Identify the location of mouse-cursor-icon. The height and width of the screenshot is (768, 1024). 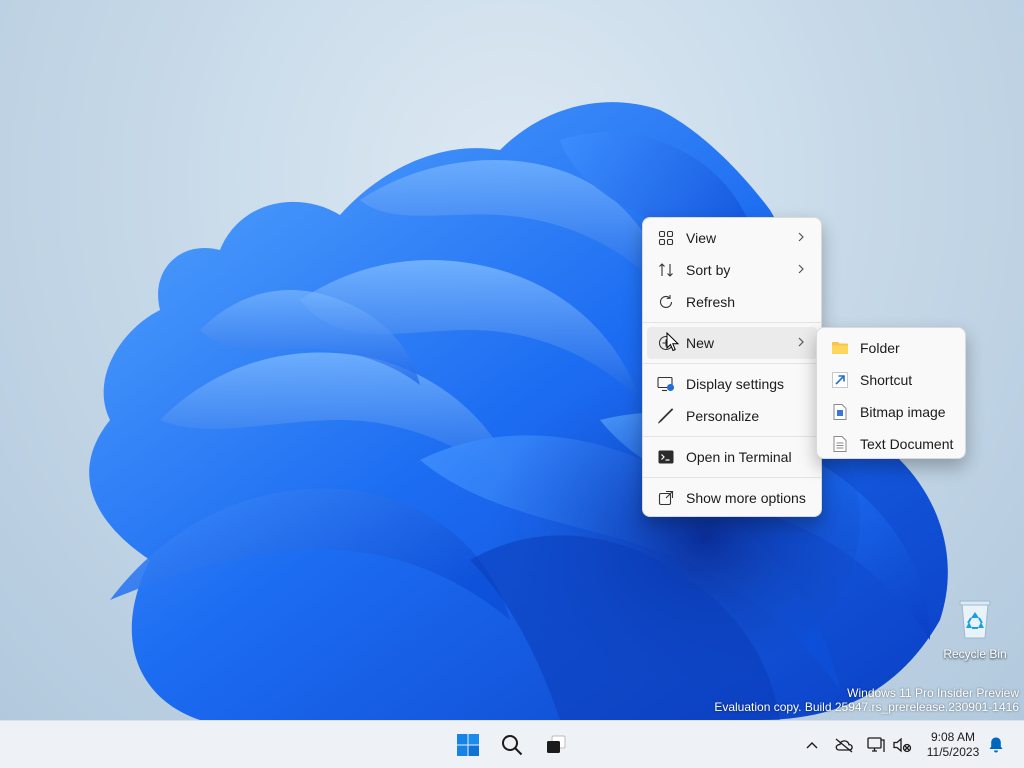
(673, 342).